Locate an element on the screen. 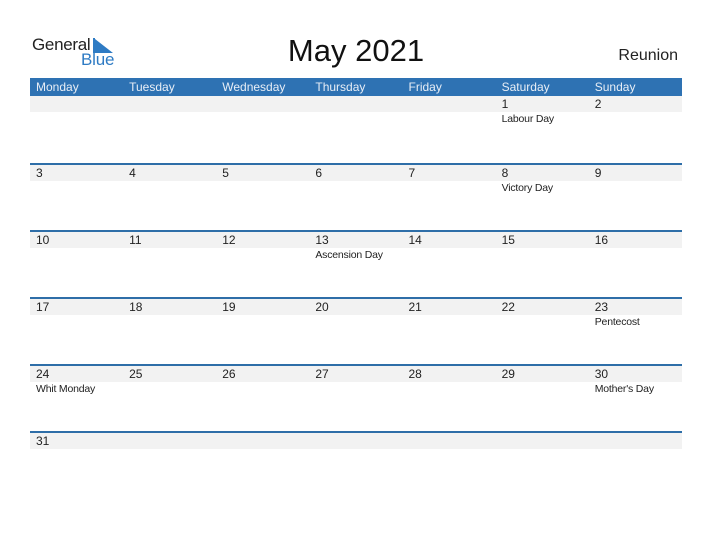 This screenshot has height=550, width=712. day-number: 28 is located at coordinates (415, 374).